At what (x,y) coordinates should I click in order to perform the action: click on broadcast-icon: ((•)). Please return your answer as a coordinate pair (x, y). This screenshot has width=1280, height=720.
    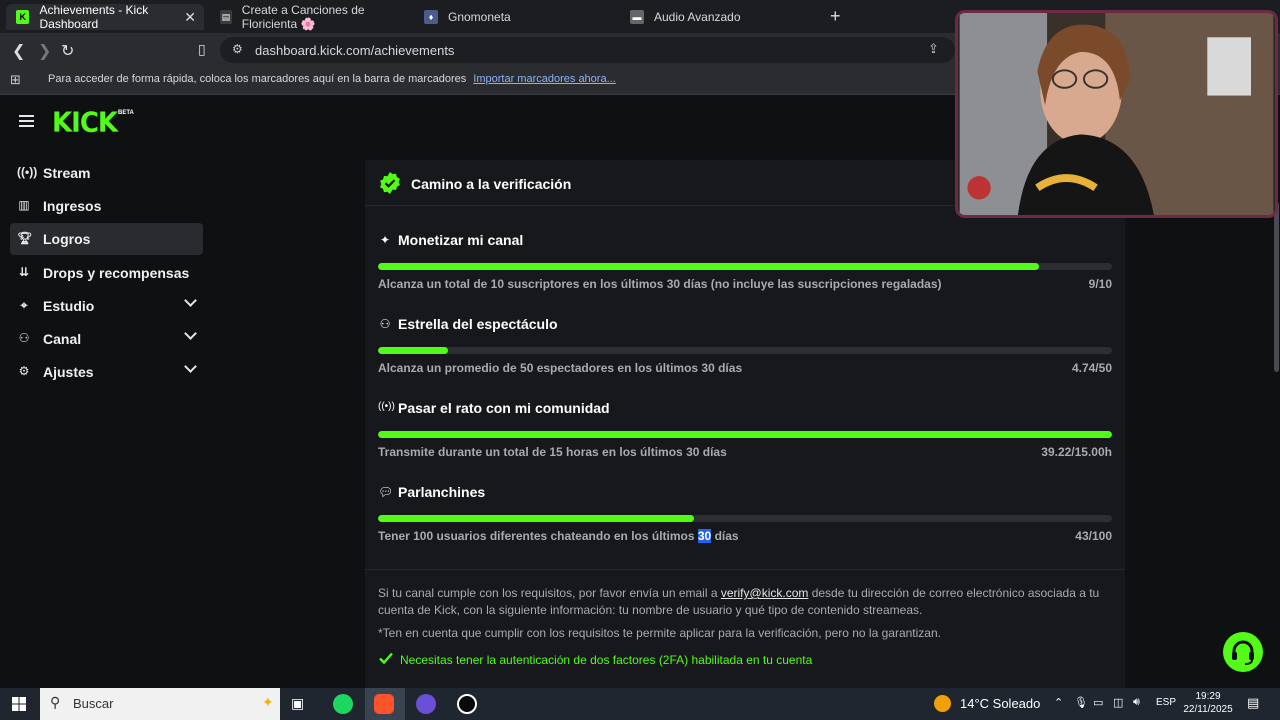
    Looking at the image, I should click on (386, 406).